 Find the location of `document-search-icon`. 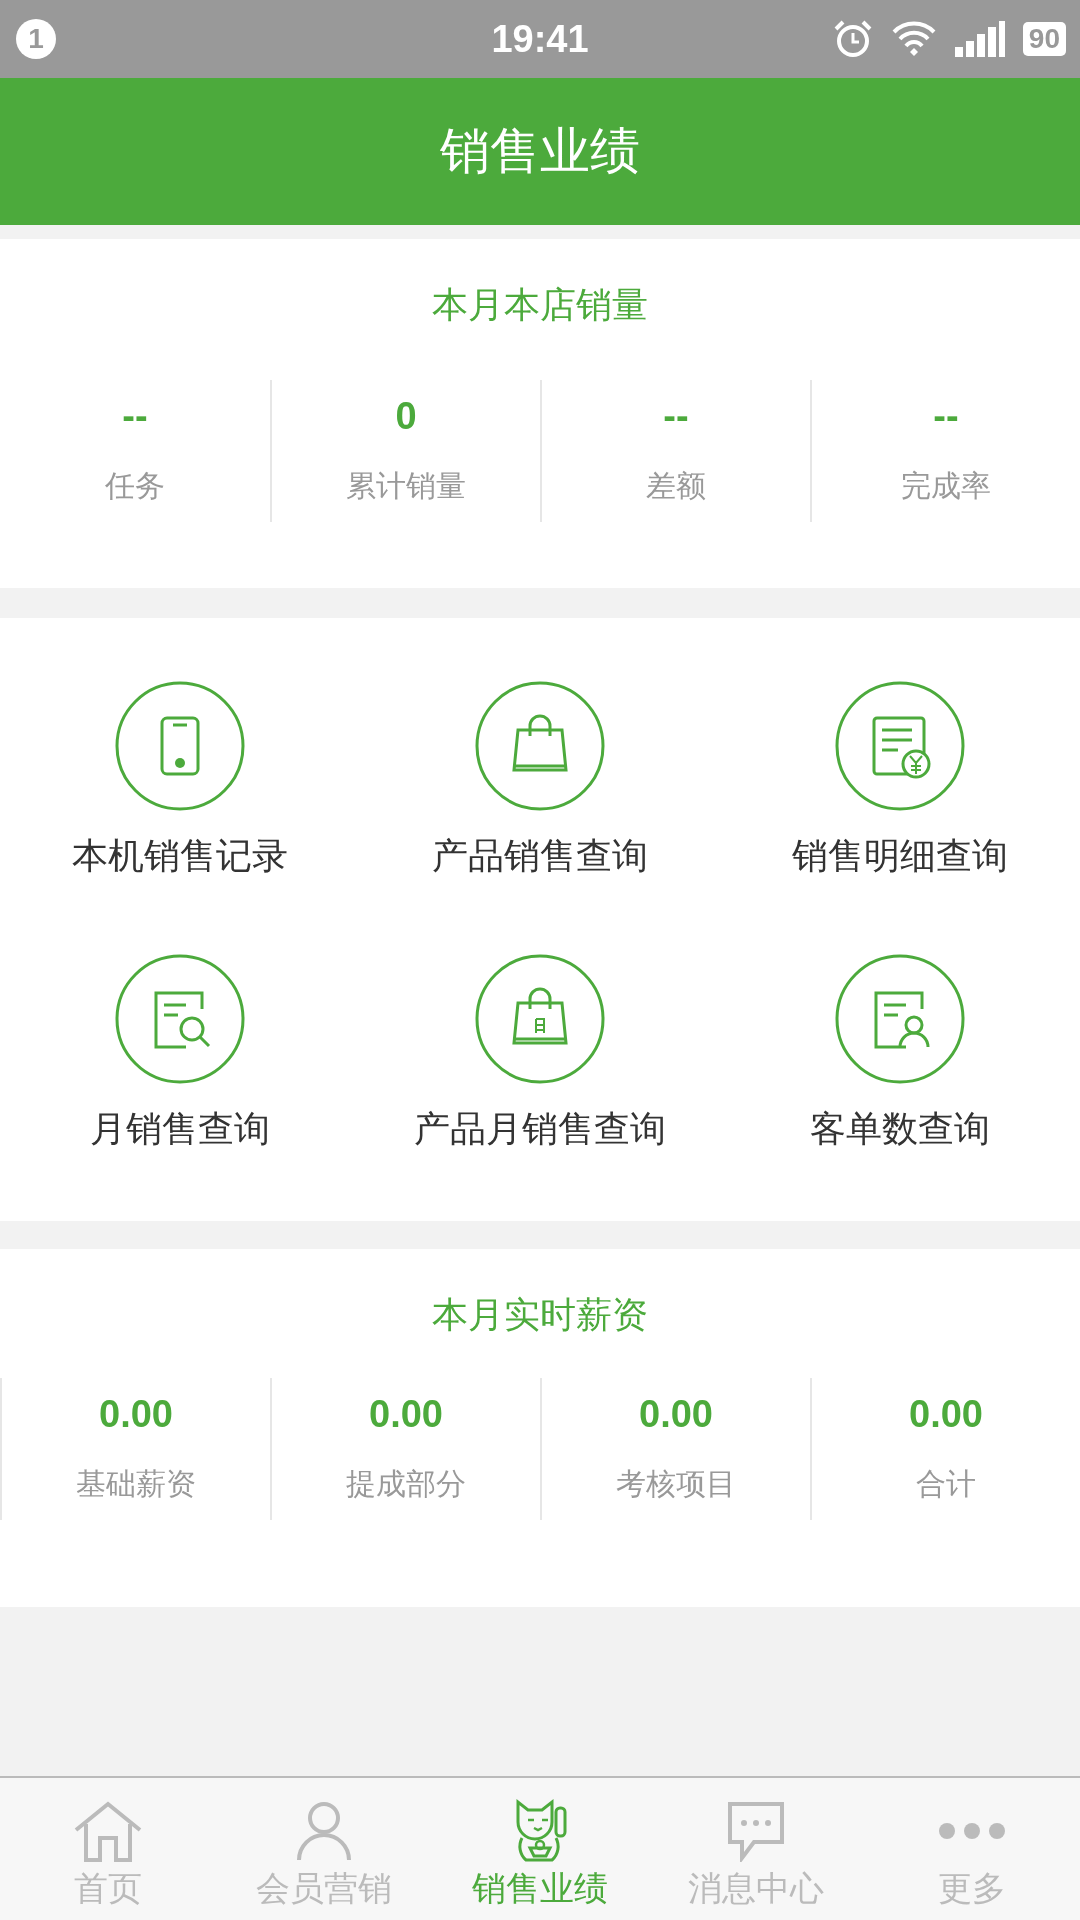

document-search-icon is located at coordinates (180, 1019).